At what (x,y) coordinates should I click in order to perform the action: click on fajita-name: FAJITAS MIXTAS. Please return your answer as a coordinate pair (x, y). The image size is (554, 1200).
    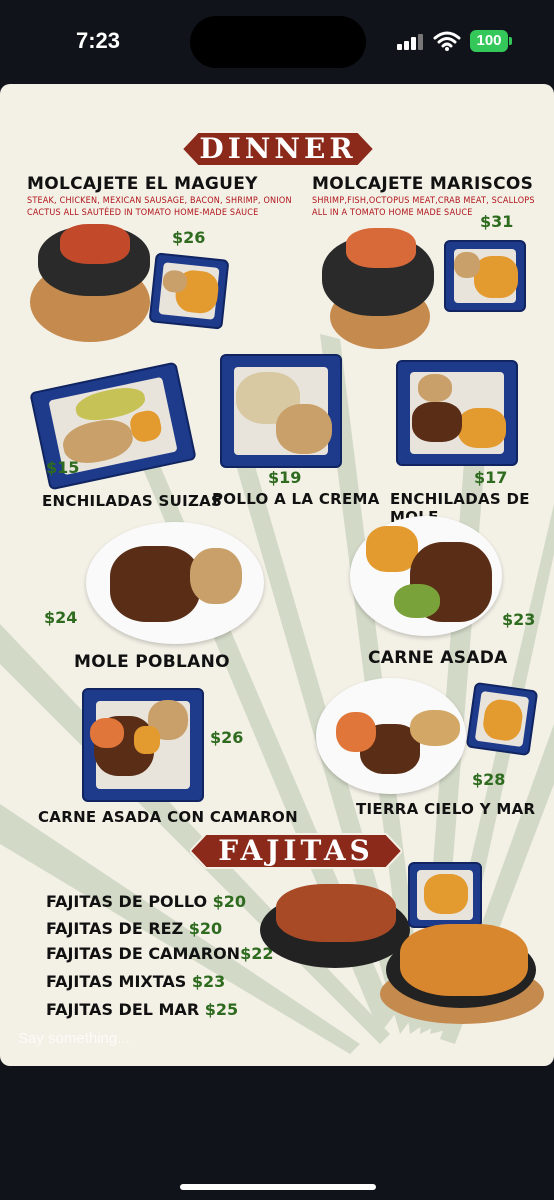
    Looking at the image, I should click on (116, 981).